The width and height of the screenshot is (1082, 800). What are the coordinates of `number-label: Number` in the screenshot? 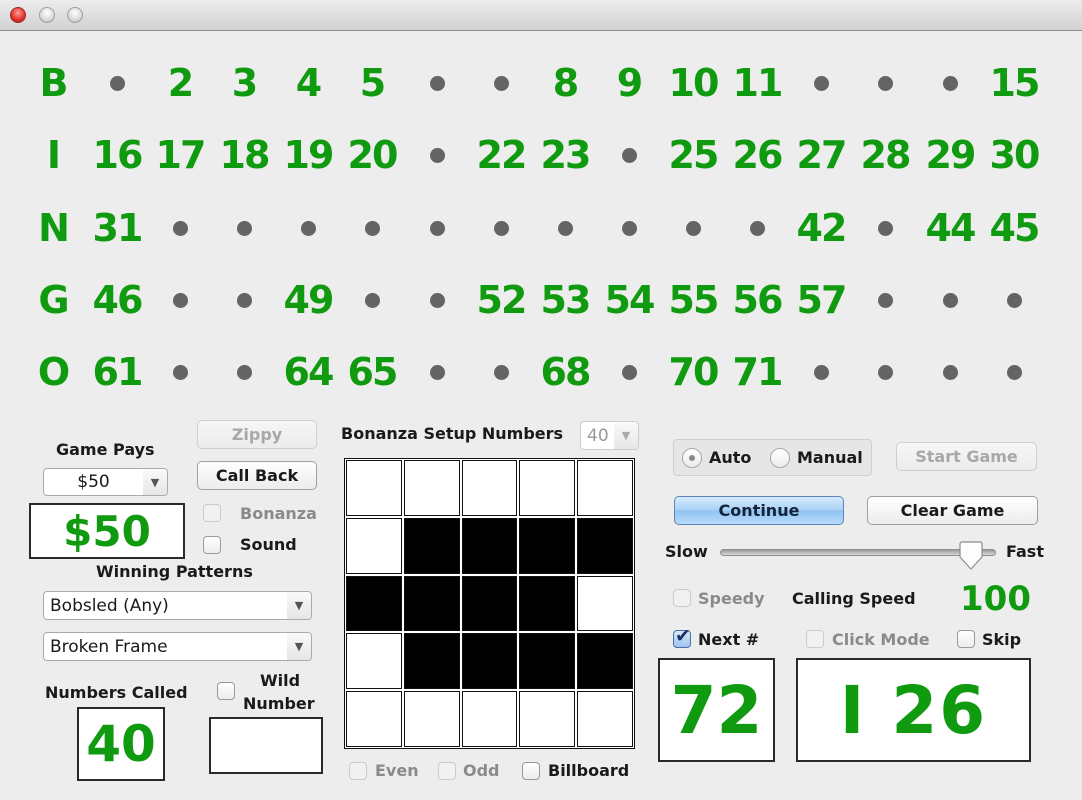 It's located at (279, 703).